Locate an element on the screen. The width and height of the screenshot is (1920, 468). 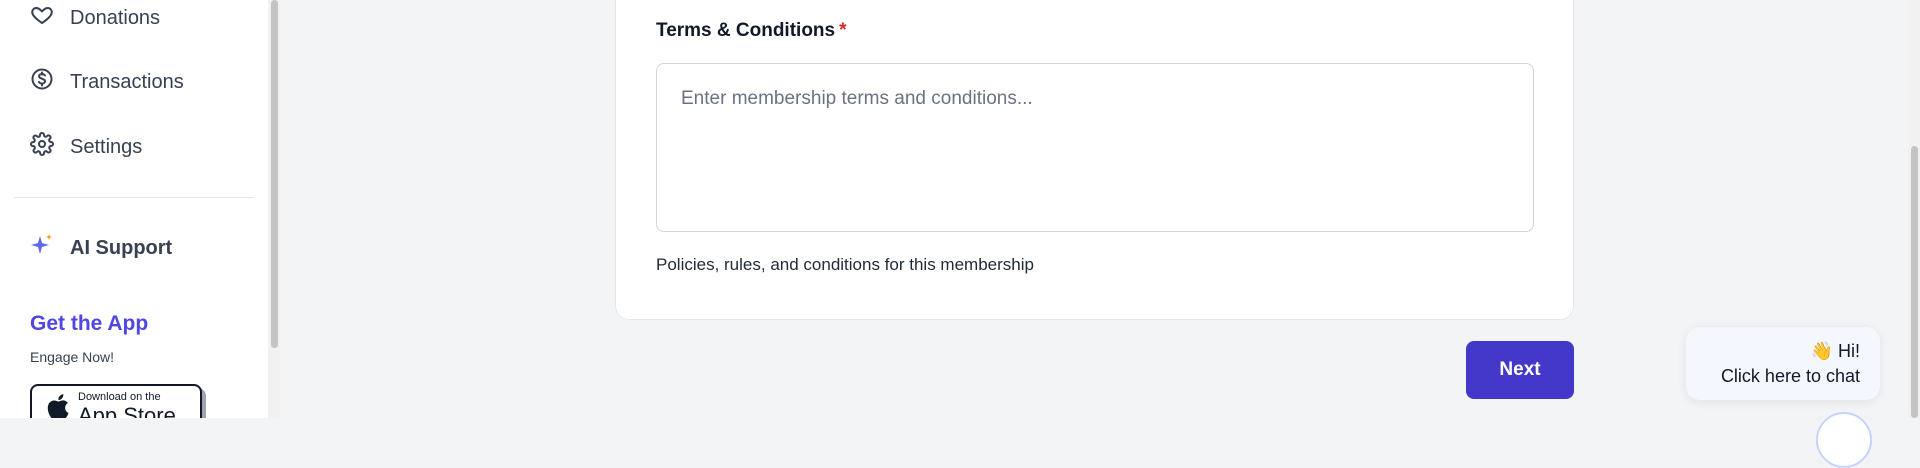
sidebar-item-label: Settings is located at coordinates (106, 146).